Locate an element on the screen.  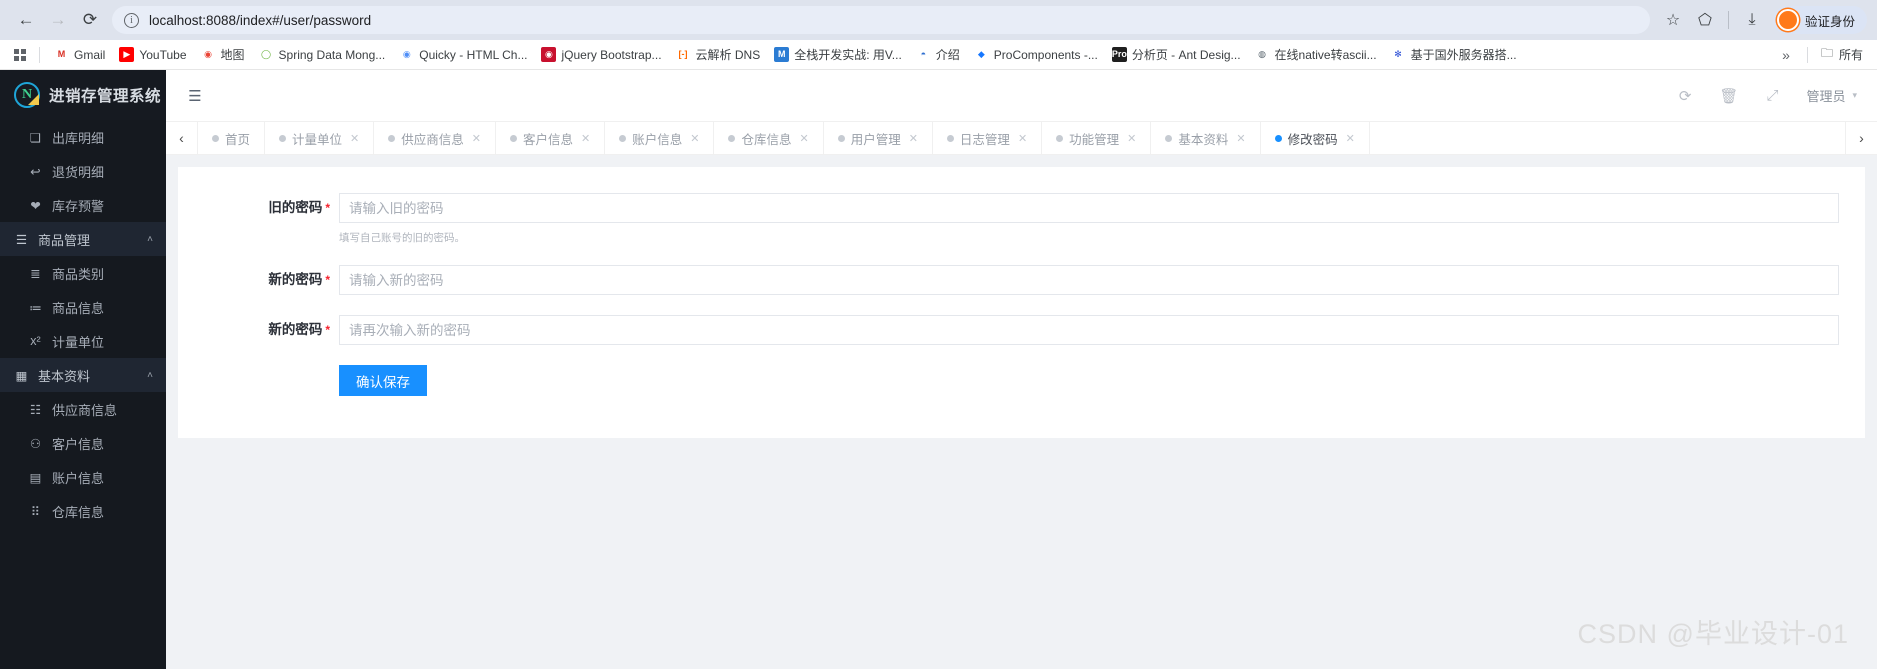
sidebar-item-label: 商品信息 is located at coordinates (78, 308).